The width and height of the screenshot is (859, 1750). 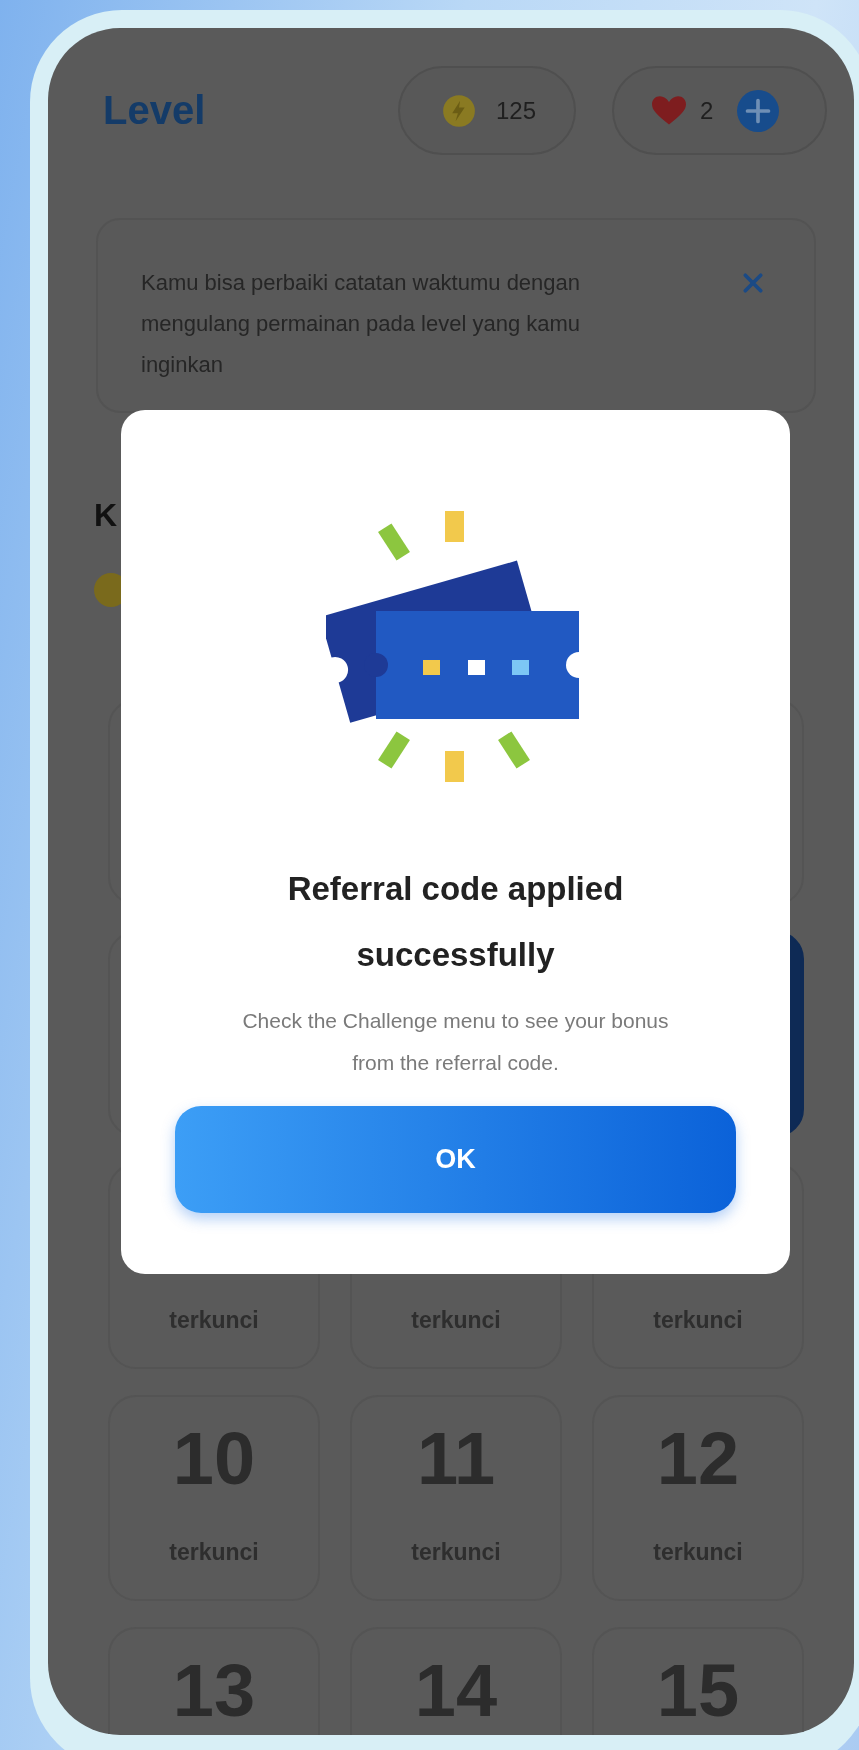 I want to click on lives-counter: 2, so click(x=719, y=110).